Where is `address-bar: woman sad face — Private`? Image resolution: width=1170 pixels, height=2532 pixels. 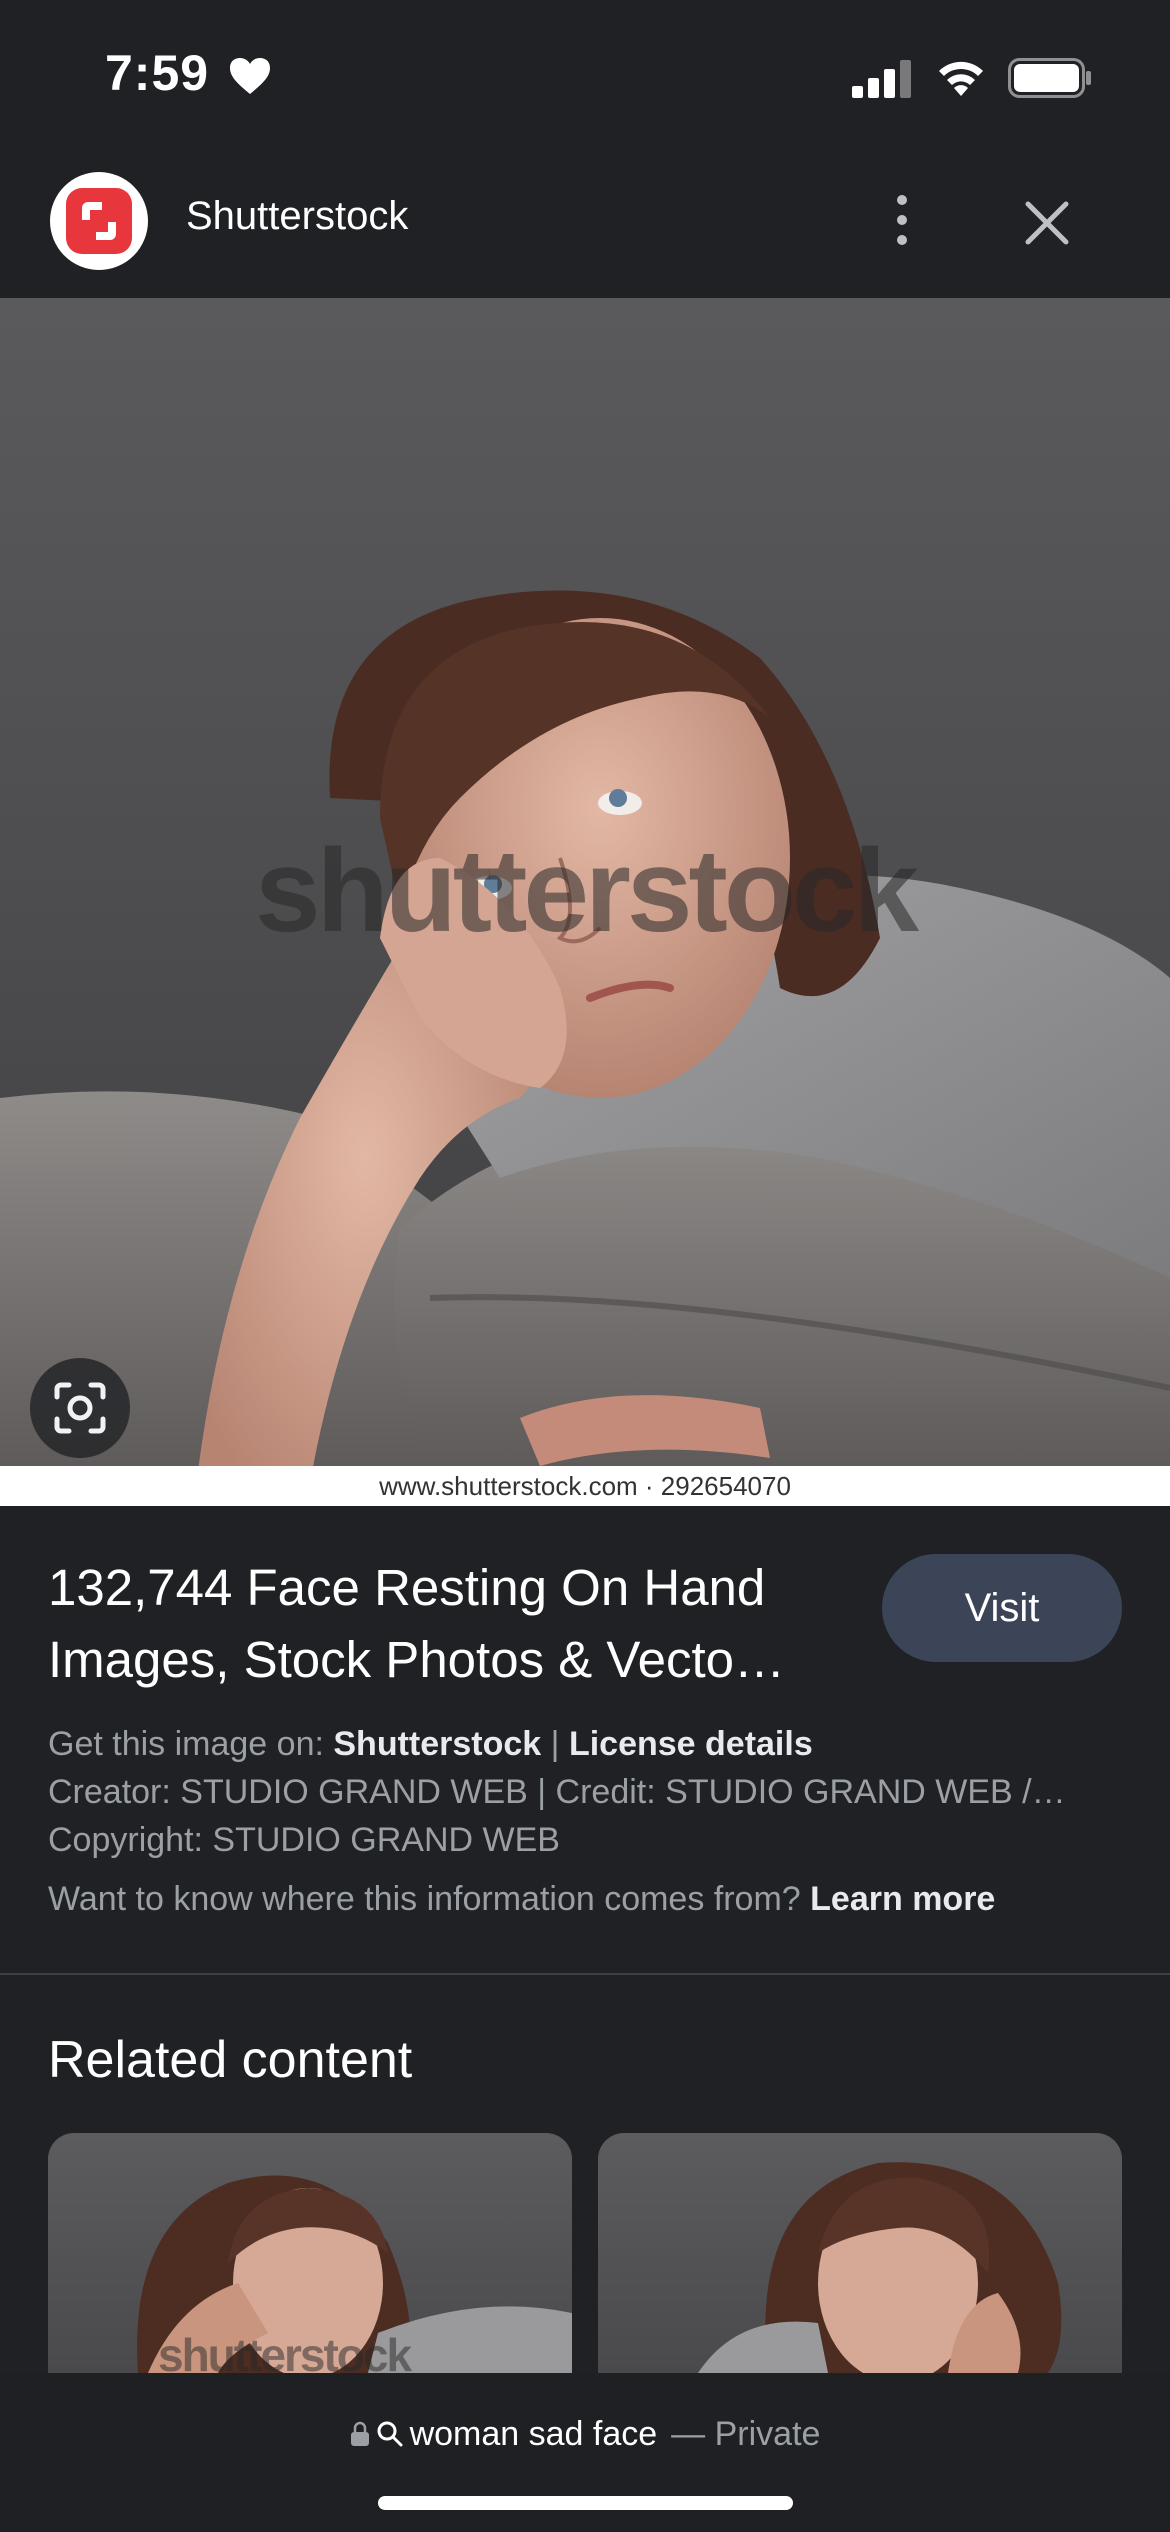 address-bar: woman sad face — Private is located at coordinates (585, 2434).